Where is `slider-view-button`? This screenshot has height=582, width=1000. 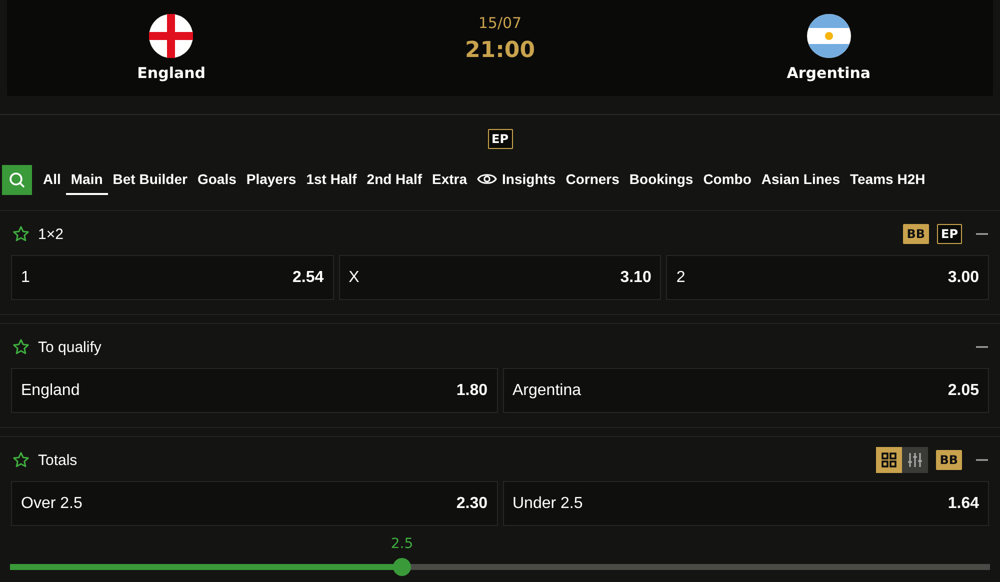 slider-view-button is located at coordinates (915, 460).